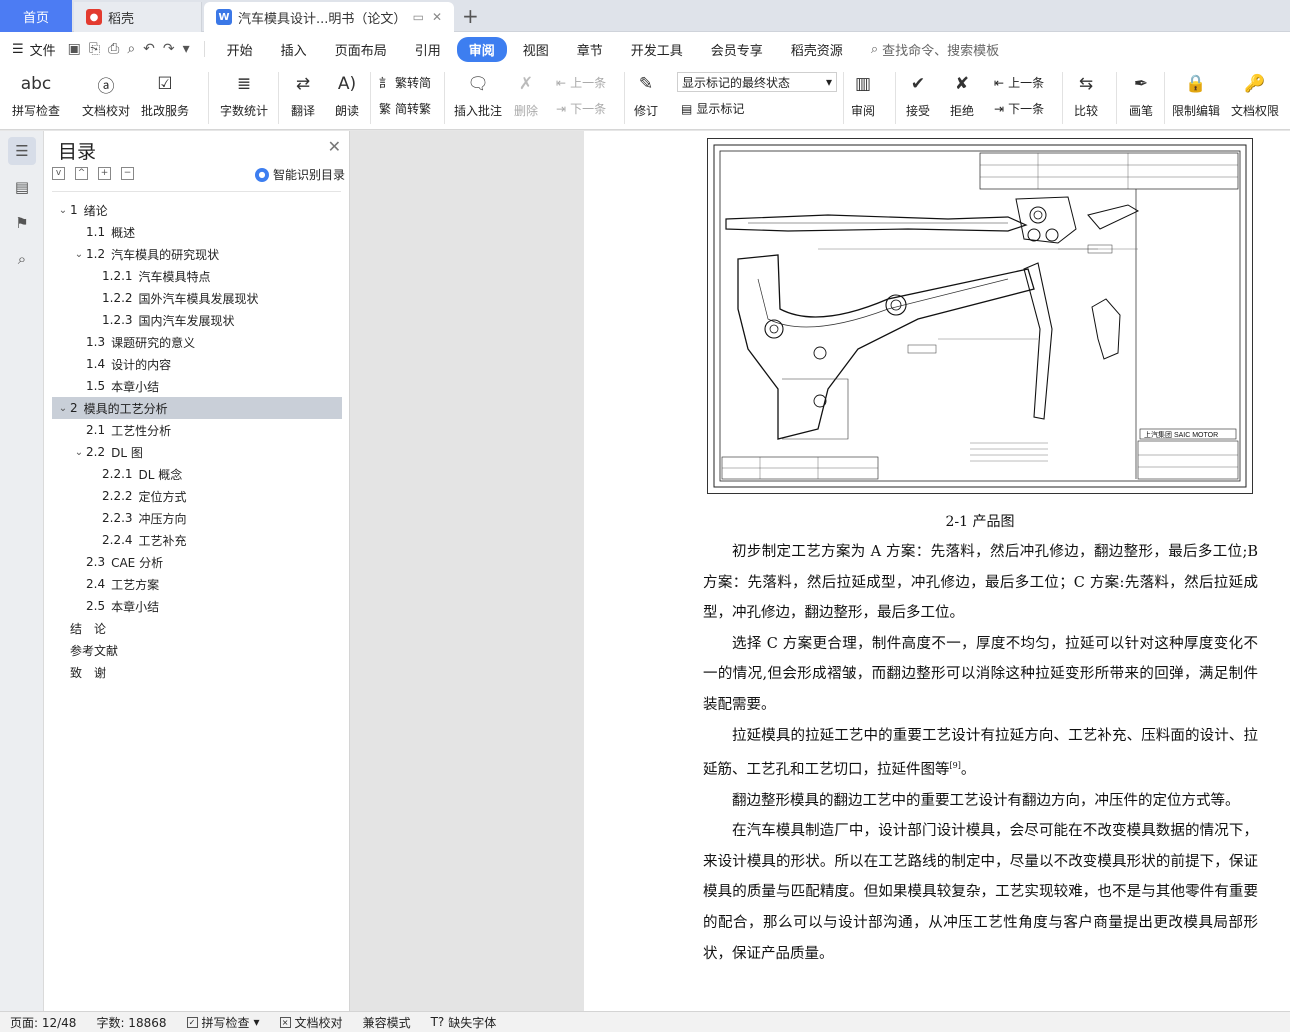 The image size is (1290, 1032). I want to click on spell-check-button: abc 拼写检查, so click(36, 94).